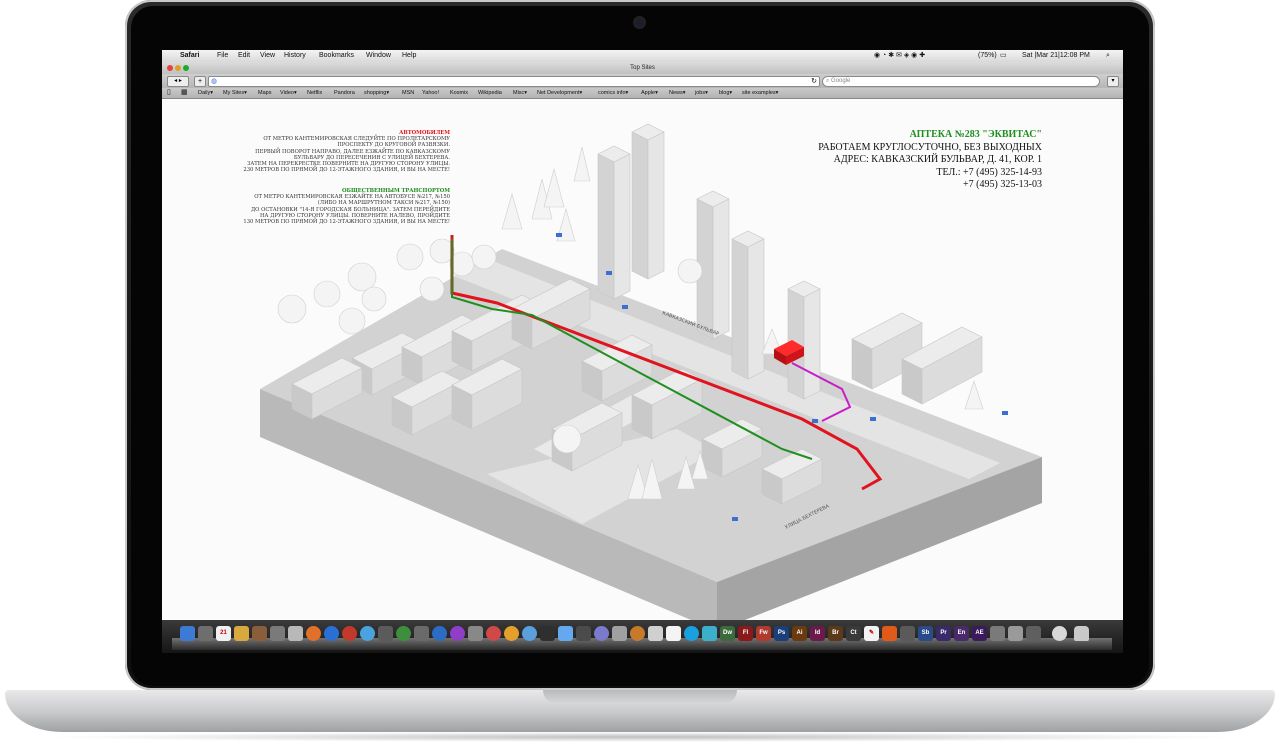 The width and height of the screenshot is (1280, 752). I want to click on battery-status: (75%), so click(987, 56).